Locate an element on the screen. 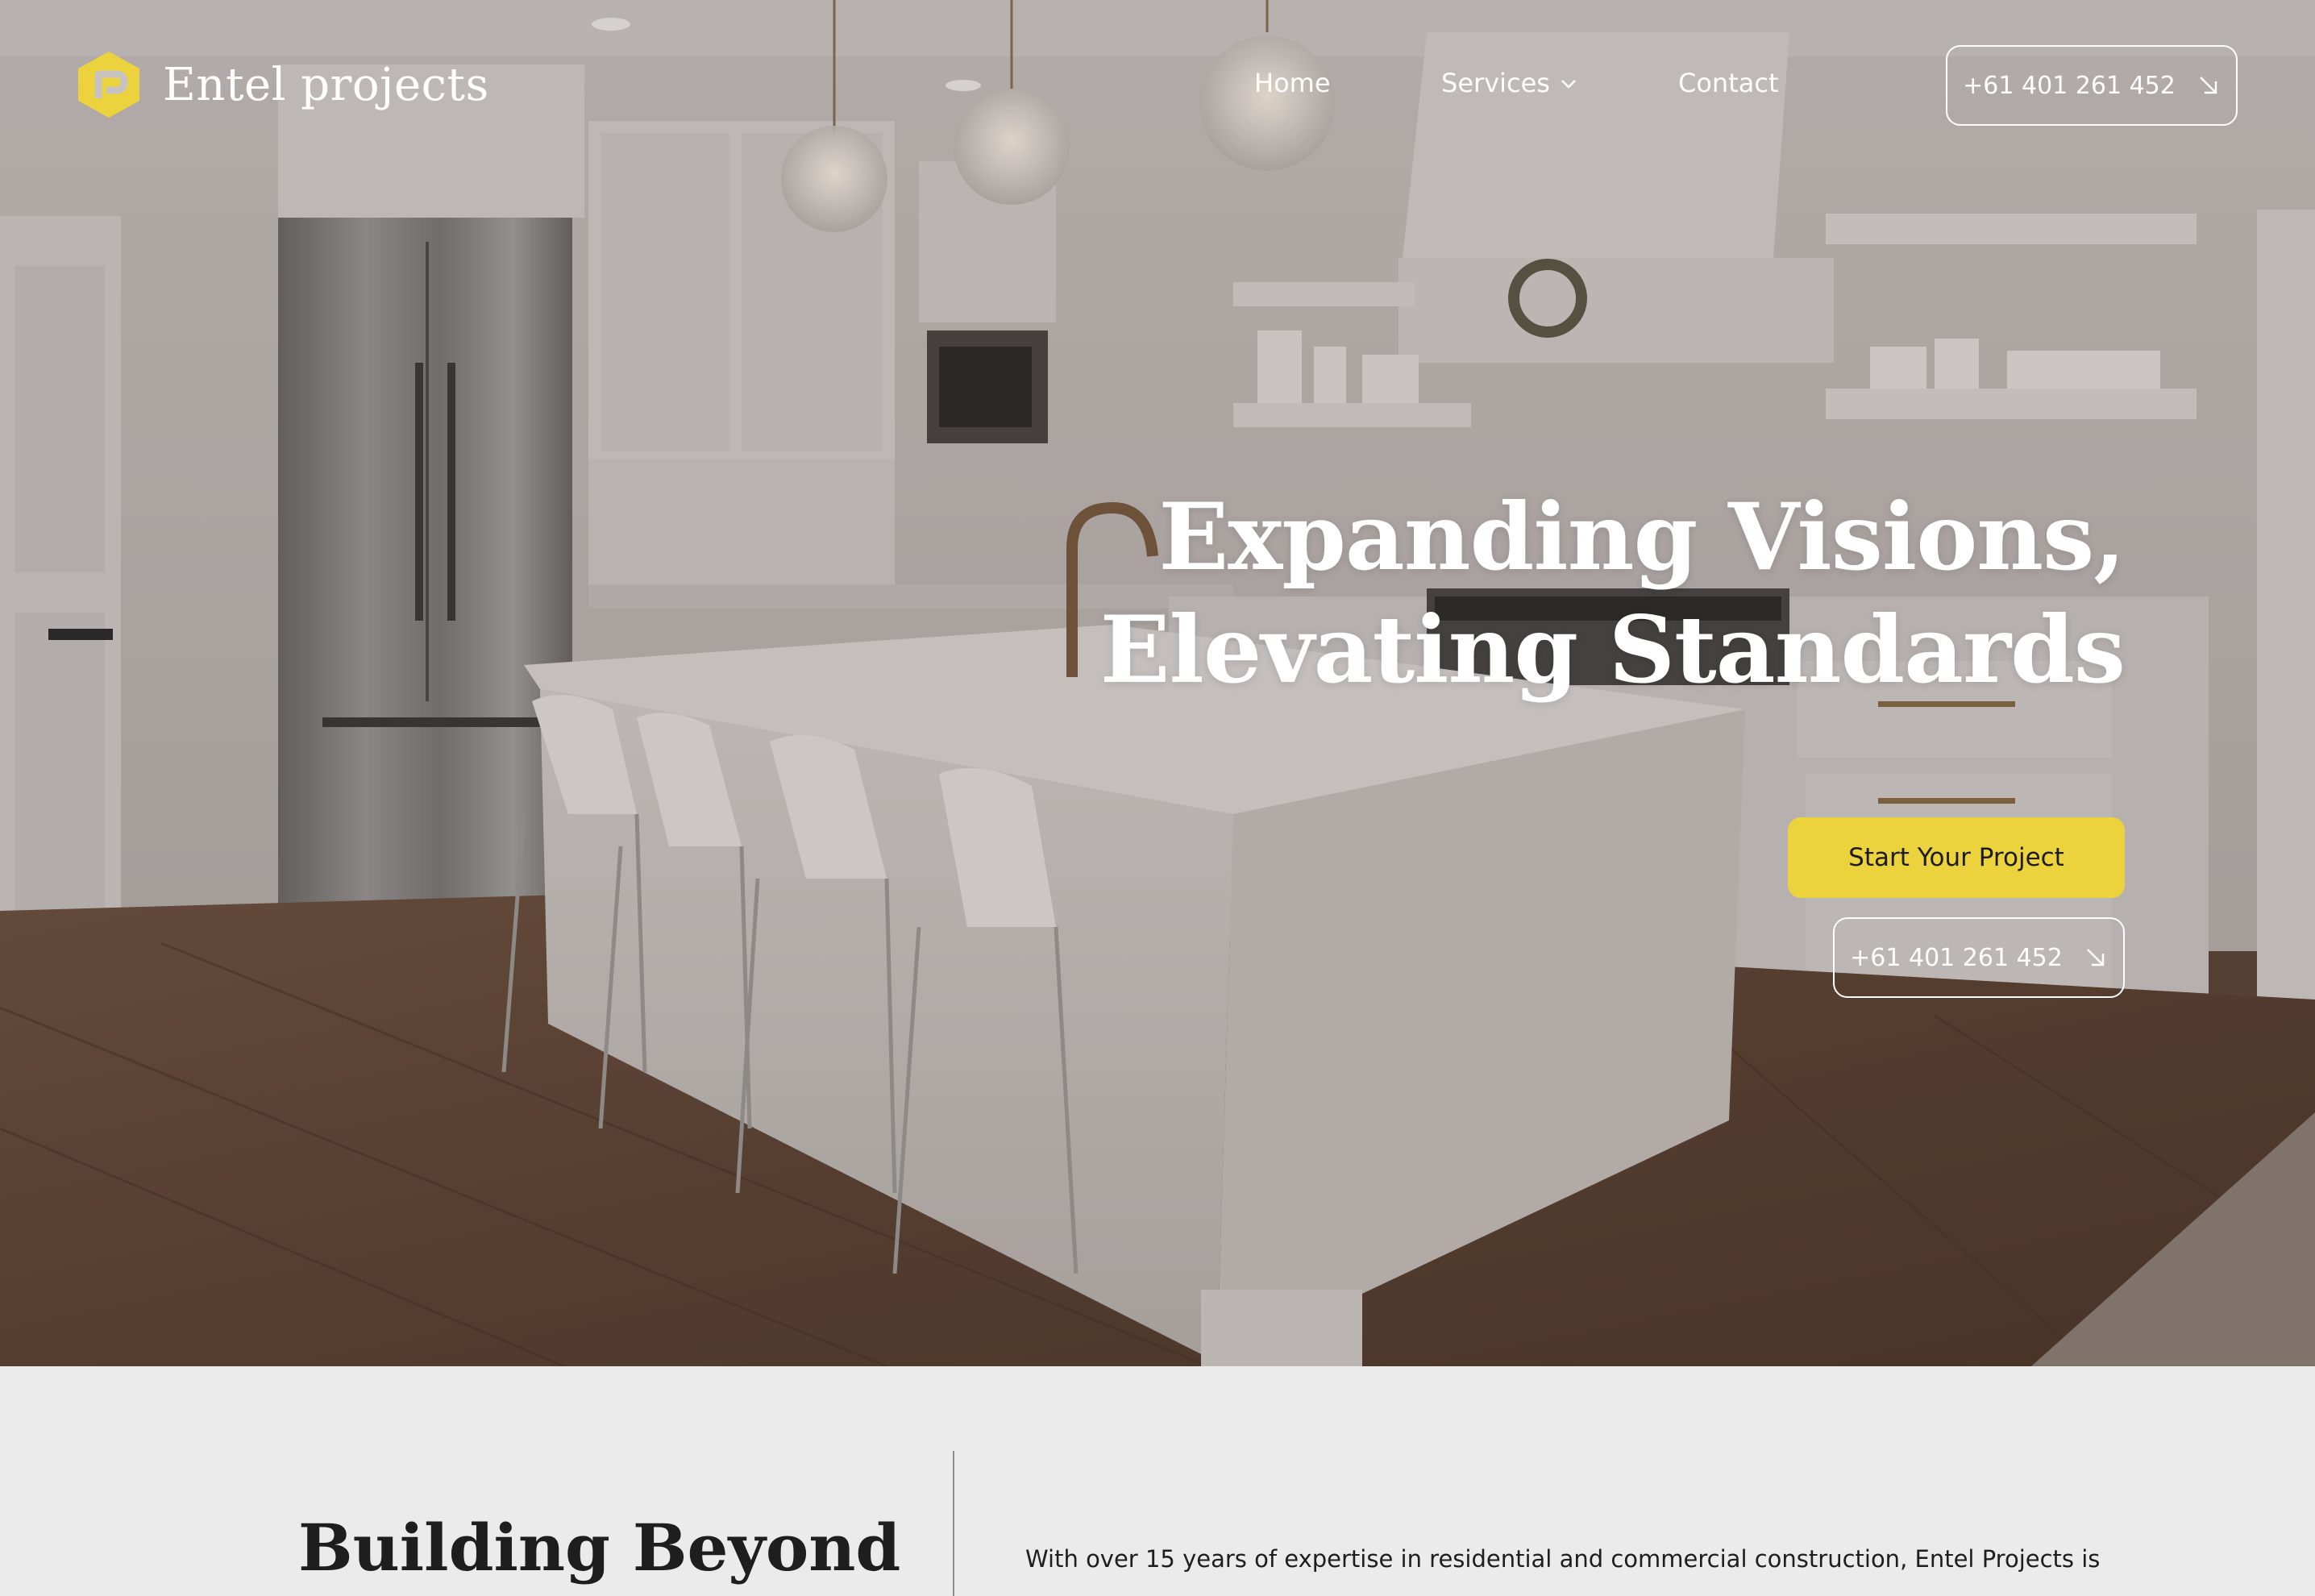 The width and height of the screenshot is (2315, 1596). nav-services-label: Services is located at coordinates (1495, 83).